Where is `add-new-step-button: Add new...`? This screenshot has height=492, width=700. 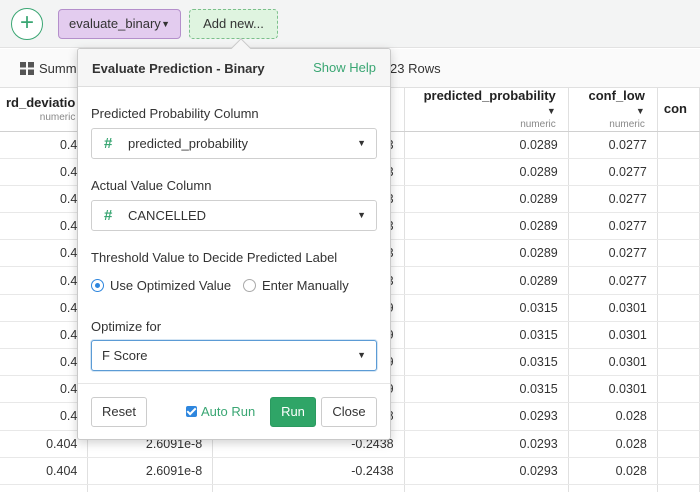
add-new-step-button: Add new... is located at coordinates (233, 24).